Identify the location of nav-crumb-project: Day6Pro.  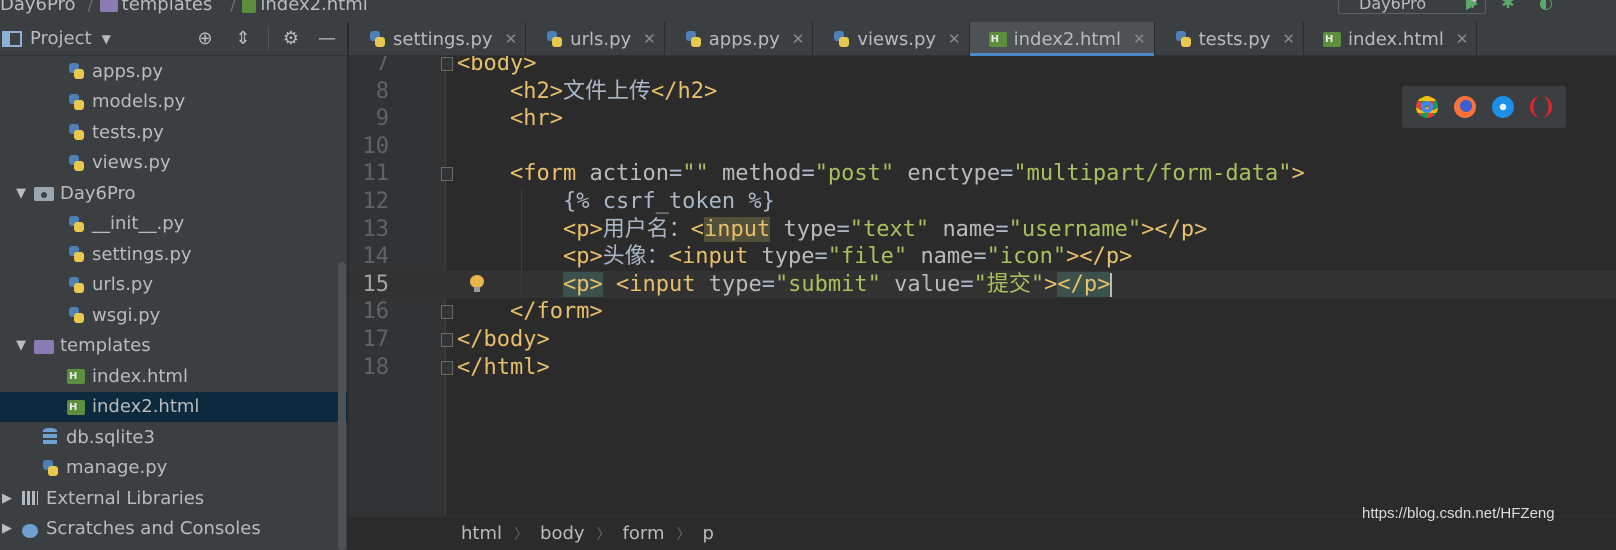
(38, 7).